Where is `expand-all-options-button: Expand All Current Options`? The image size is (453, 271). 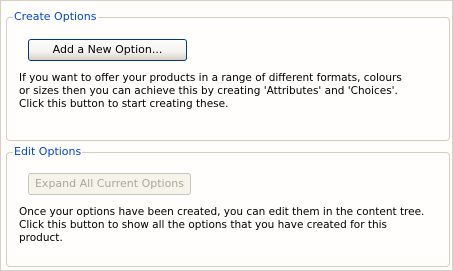
expand-all-options-button: Expand All Current Options is located at coordinates (109, 184).